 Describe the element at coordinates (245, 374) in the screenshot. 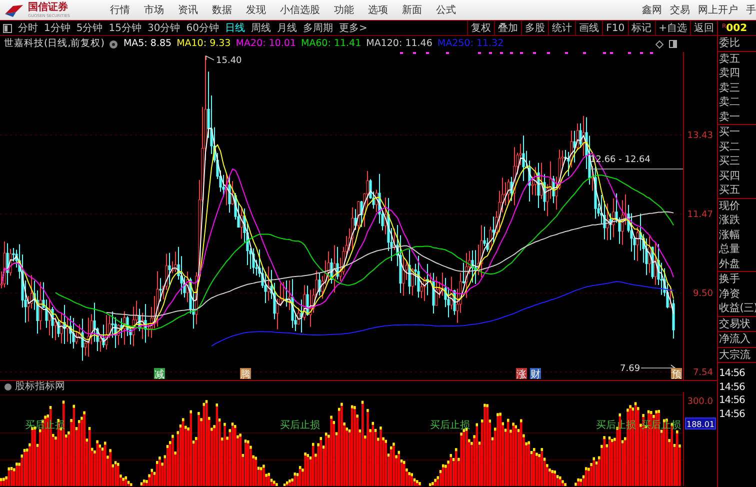

I see `event-marker: 腾` at that location.